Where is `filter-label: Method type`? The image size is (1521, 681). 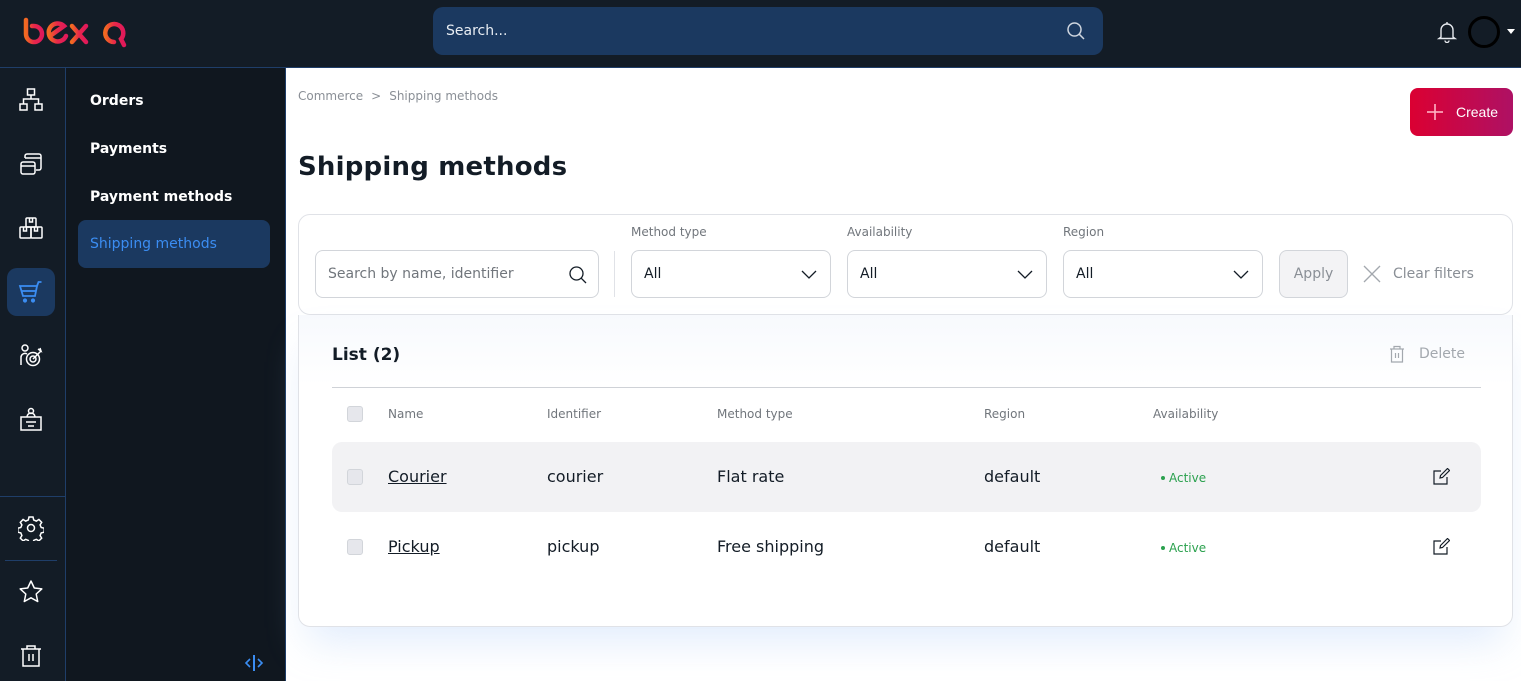
filter-label: Method type is located at coordinates (669, 232).